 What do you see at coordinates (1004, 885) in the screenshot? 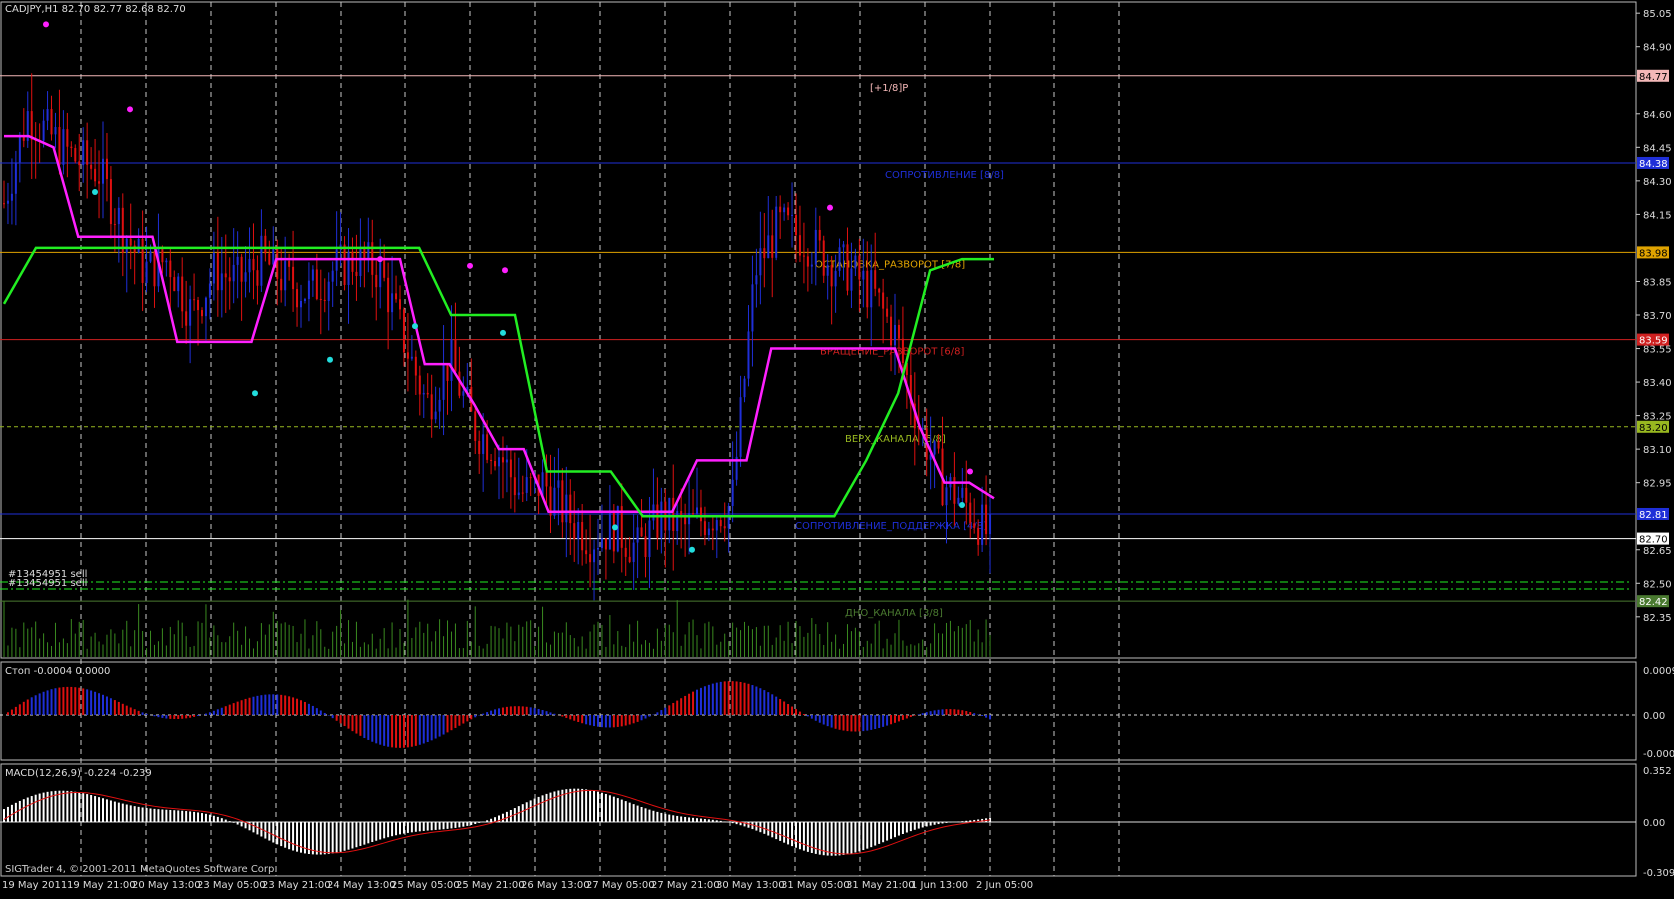
I see `time-axis-label: 2 Jun 05:00` at bounding box center [1004, 885].